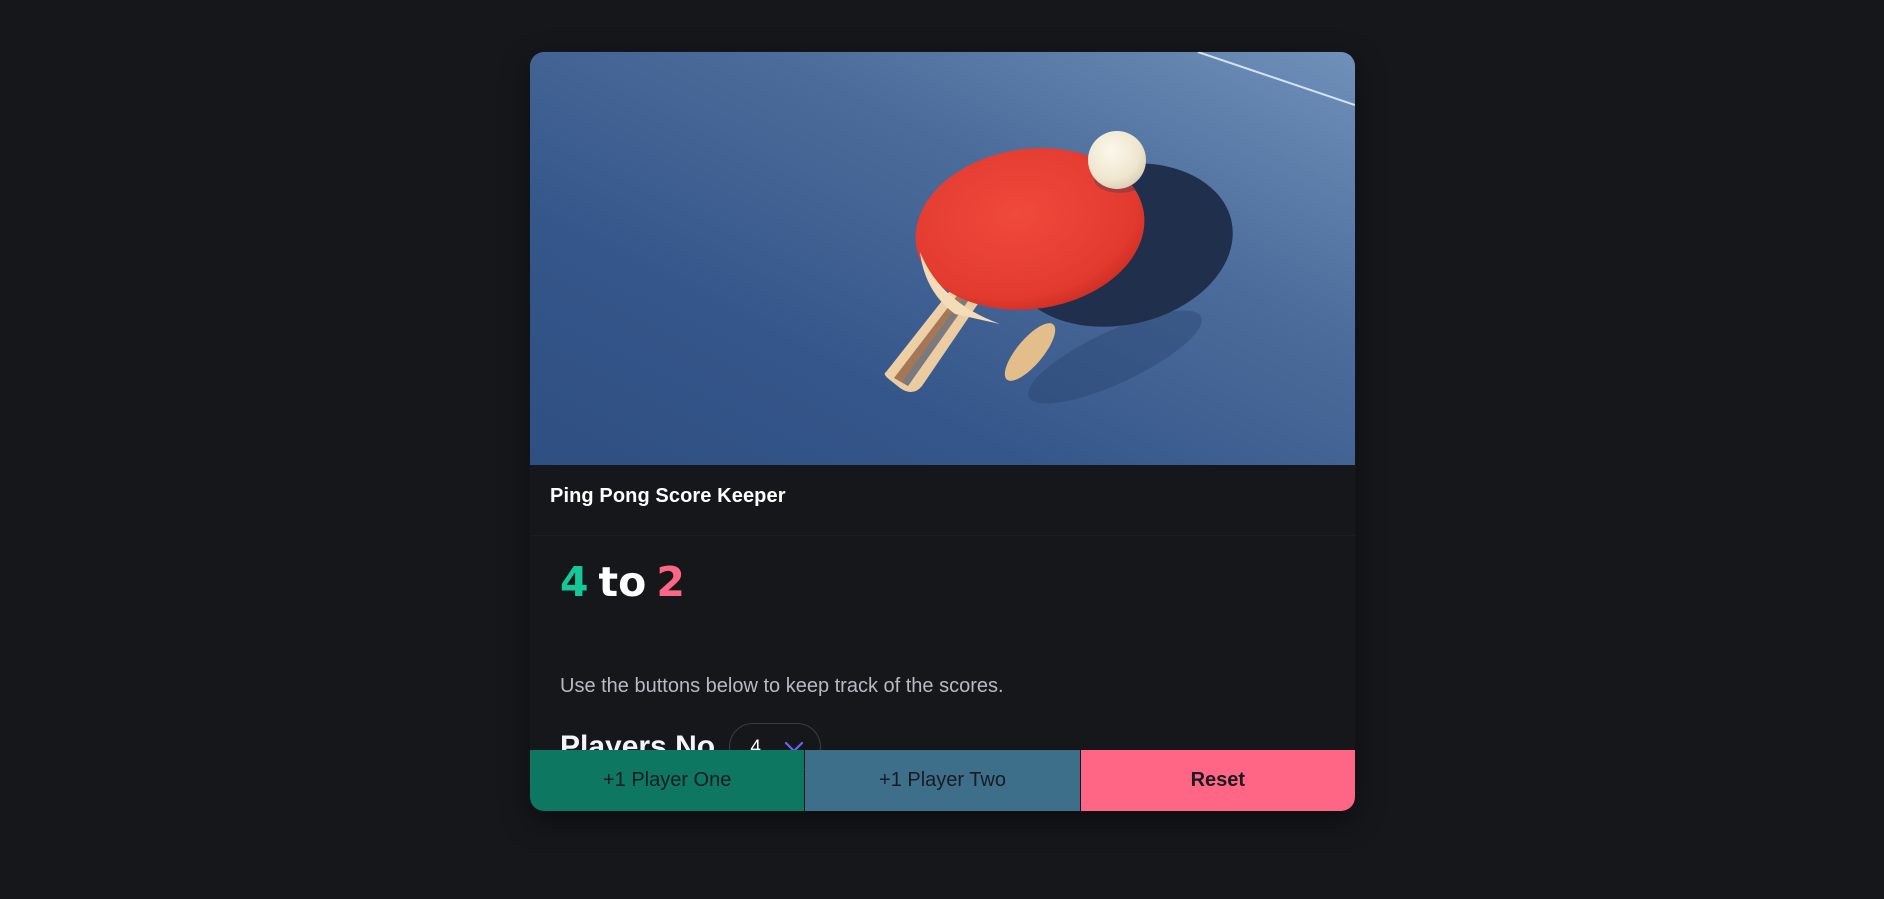 This screenshot has width=1884, height=899. I want to click on player-two-score: 2, so click(670, 582).